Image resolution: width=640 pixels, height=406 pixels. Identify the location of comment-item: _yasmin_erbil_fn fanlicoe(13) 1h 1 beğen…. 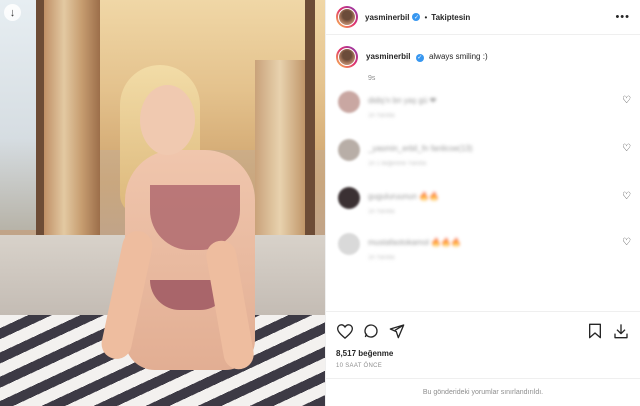
(483, 159).